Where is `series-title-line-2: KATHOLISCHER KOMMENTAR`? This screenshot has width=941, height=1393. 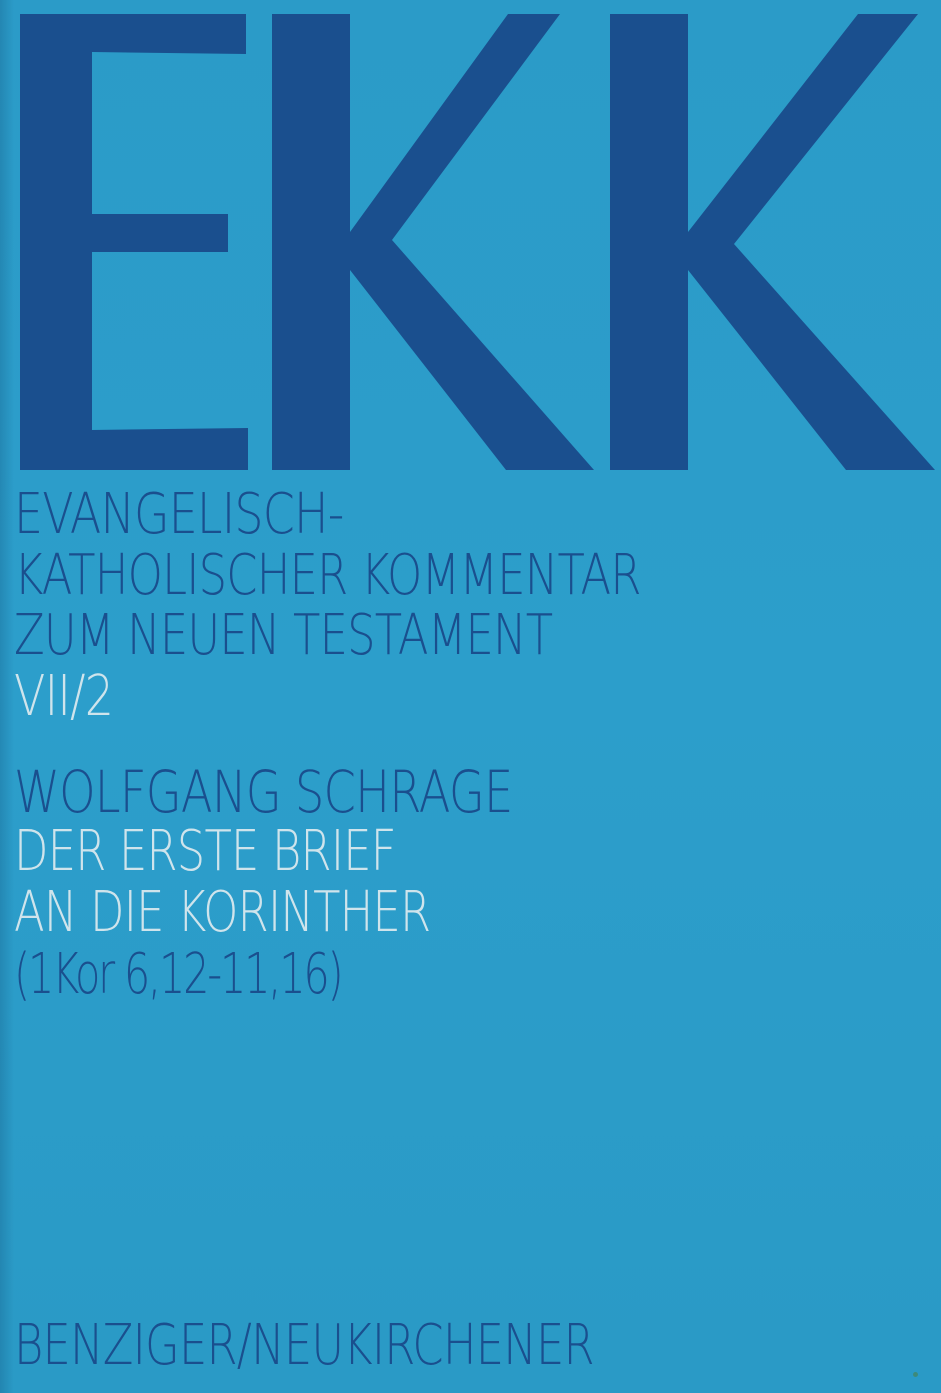
series-title-line-2: KATHOLISCHER KOMMENTAR is located at coordinates (328, 575).